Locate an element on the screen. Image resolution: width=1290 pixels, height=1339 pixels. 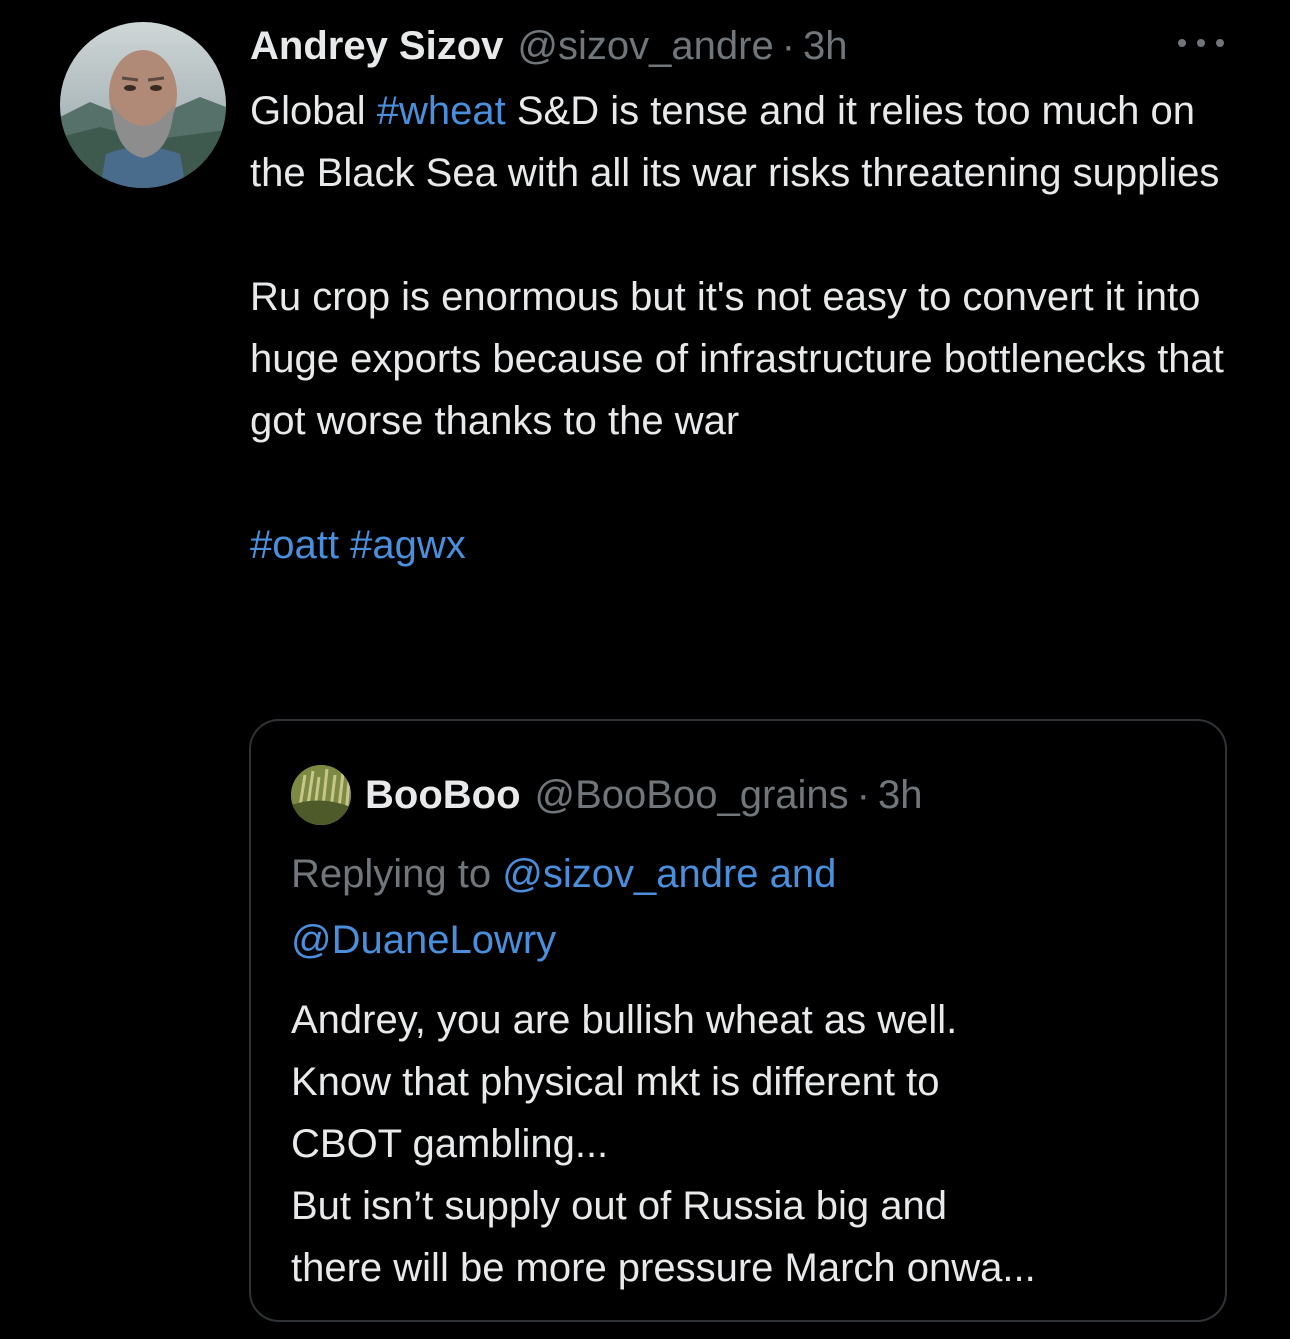
author-avatar is located at coordinates (143, 105).